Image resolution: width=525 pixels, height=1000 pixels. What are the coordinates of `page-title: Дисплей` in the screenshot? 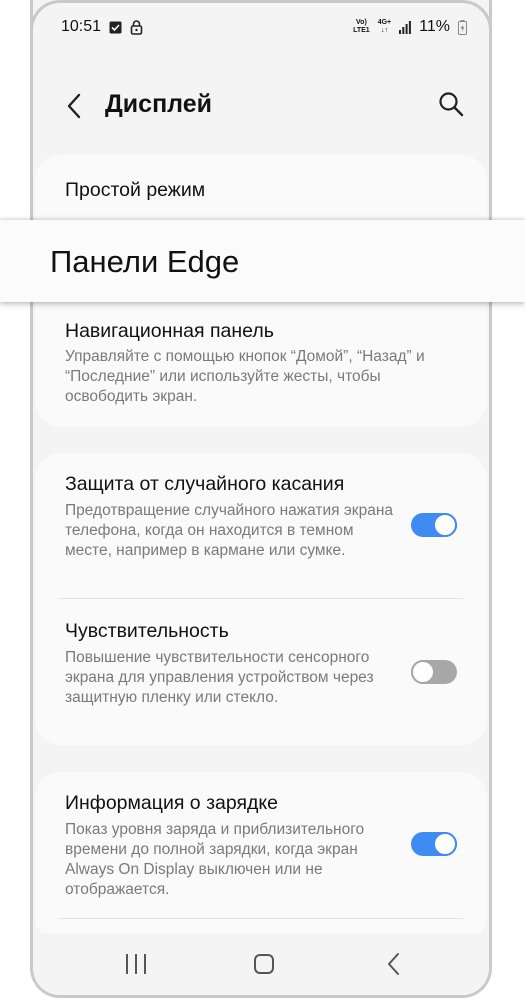 It's located at (159, 104).